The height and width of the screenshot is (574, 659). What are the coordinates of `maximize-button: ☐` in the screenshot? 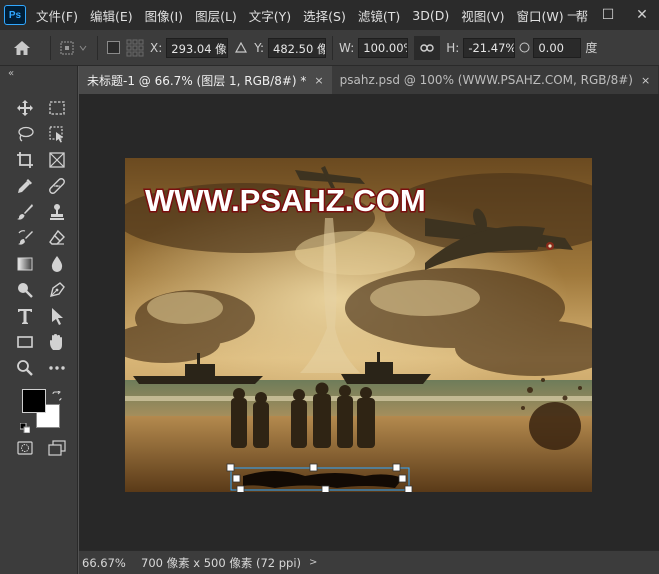 It's located at (608, 15).